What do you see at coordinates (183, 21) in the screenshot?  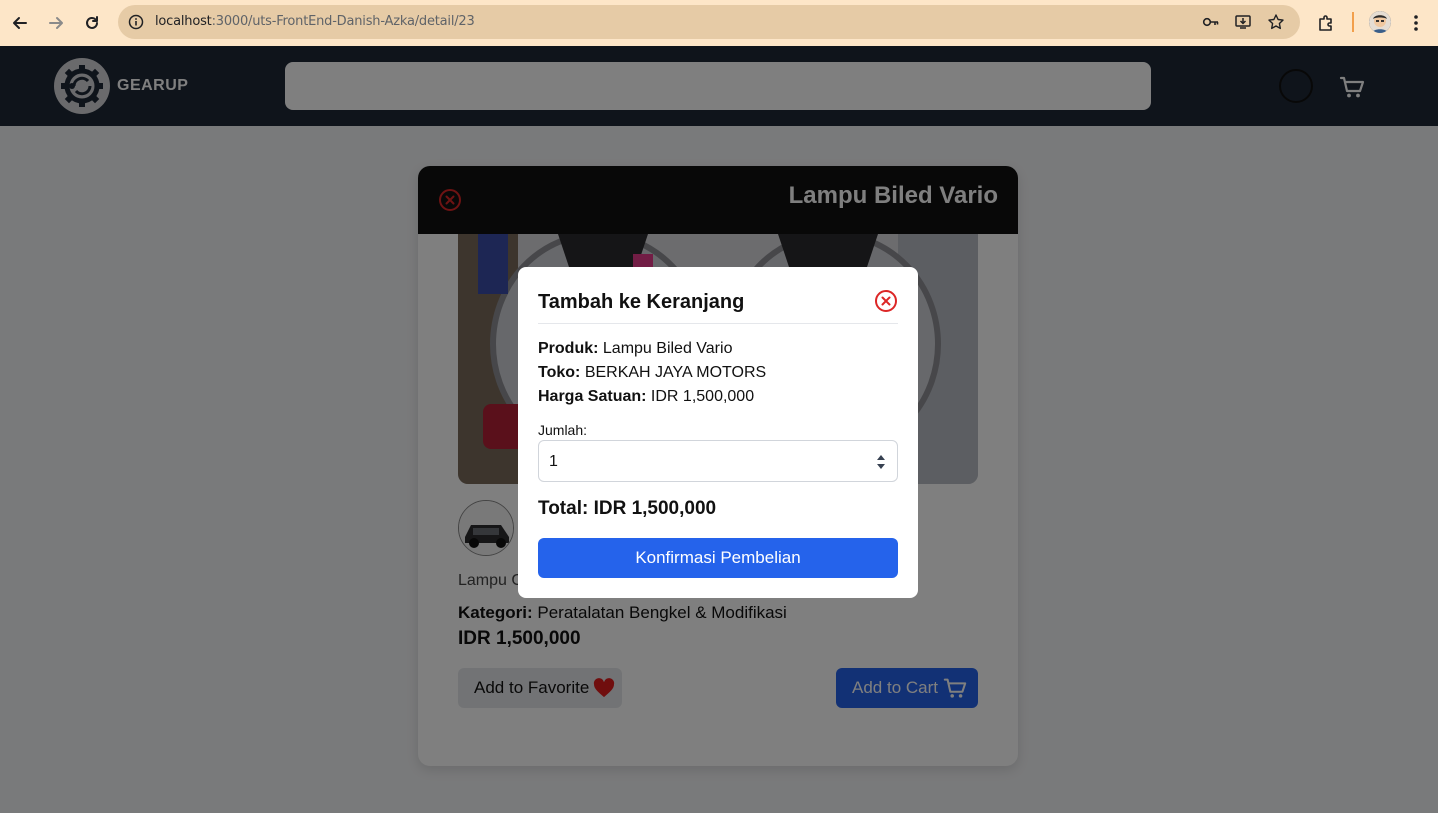 I see `url-host: localhost` at bounding box center [183, 21].